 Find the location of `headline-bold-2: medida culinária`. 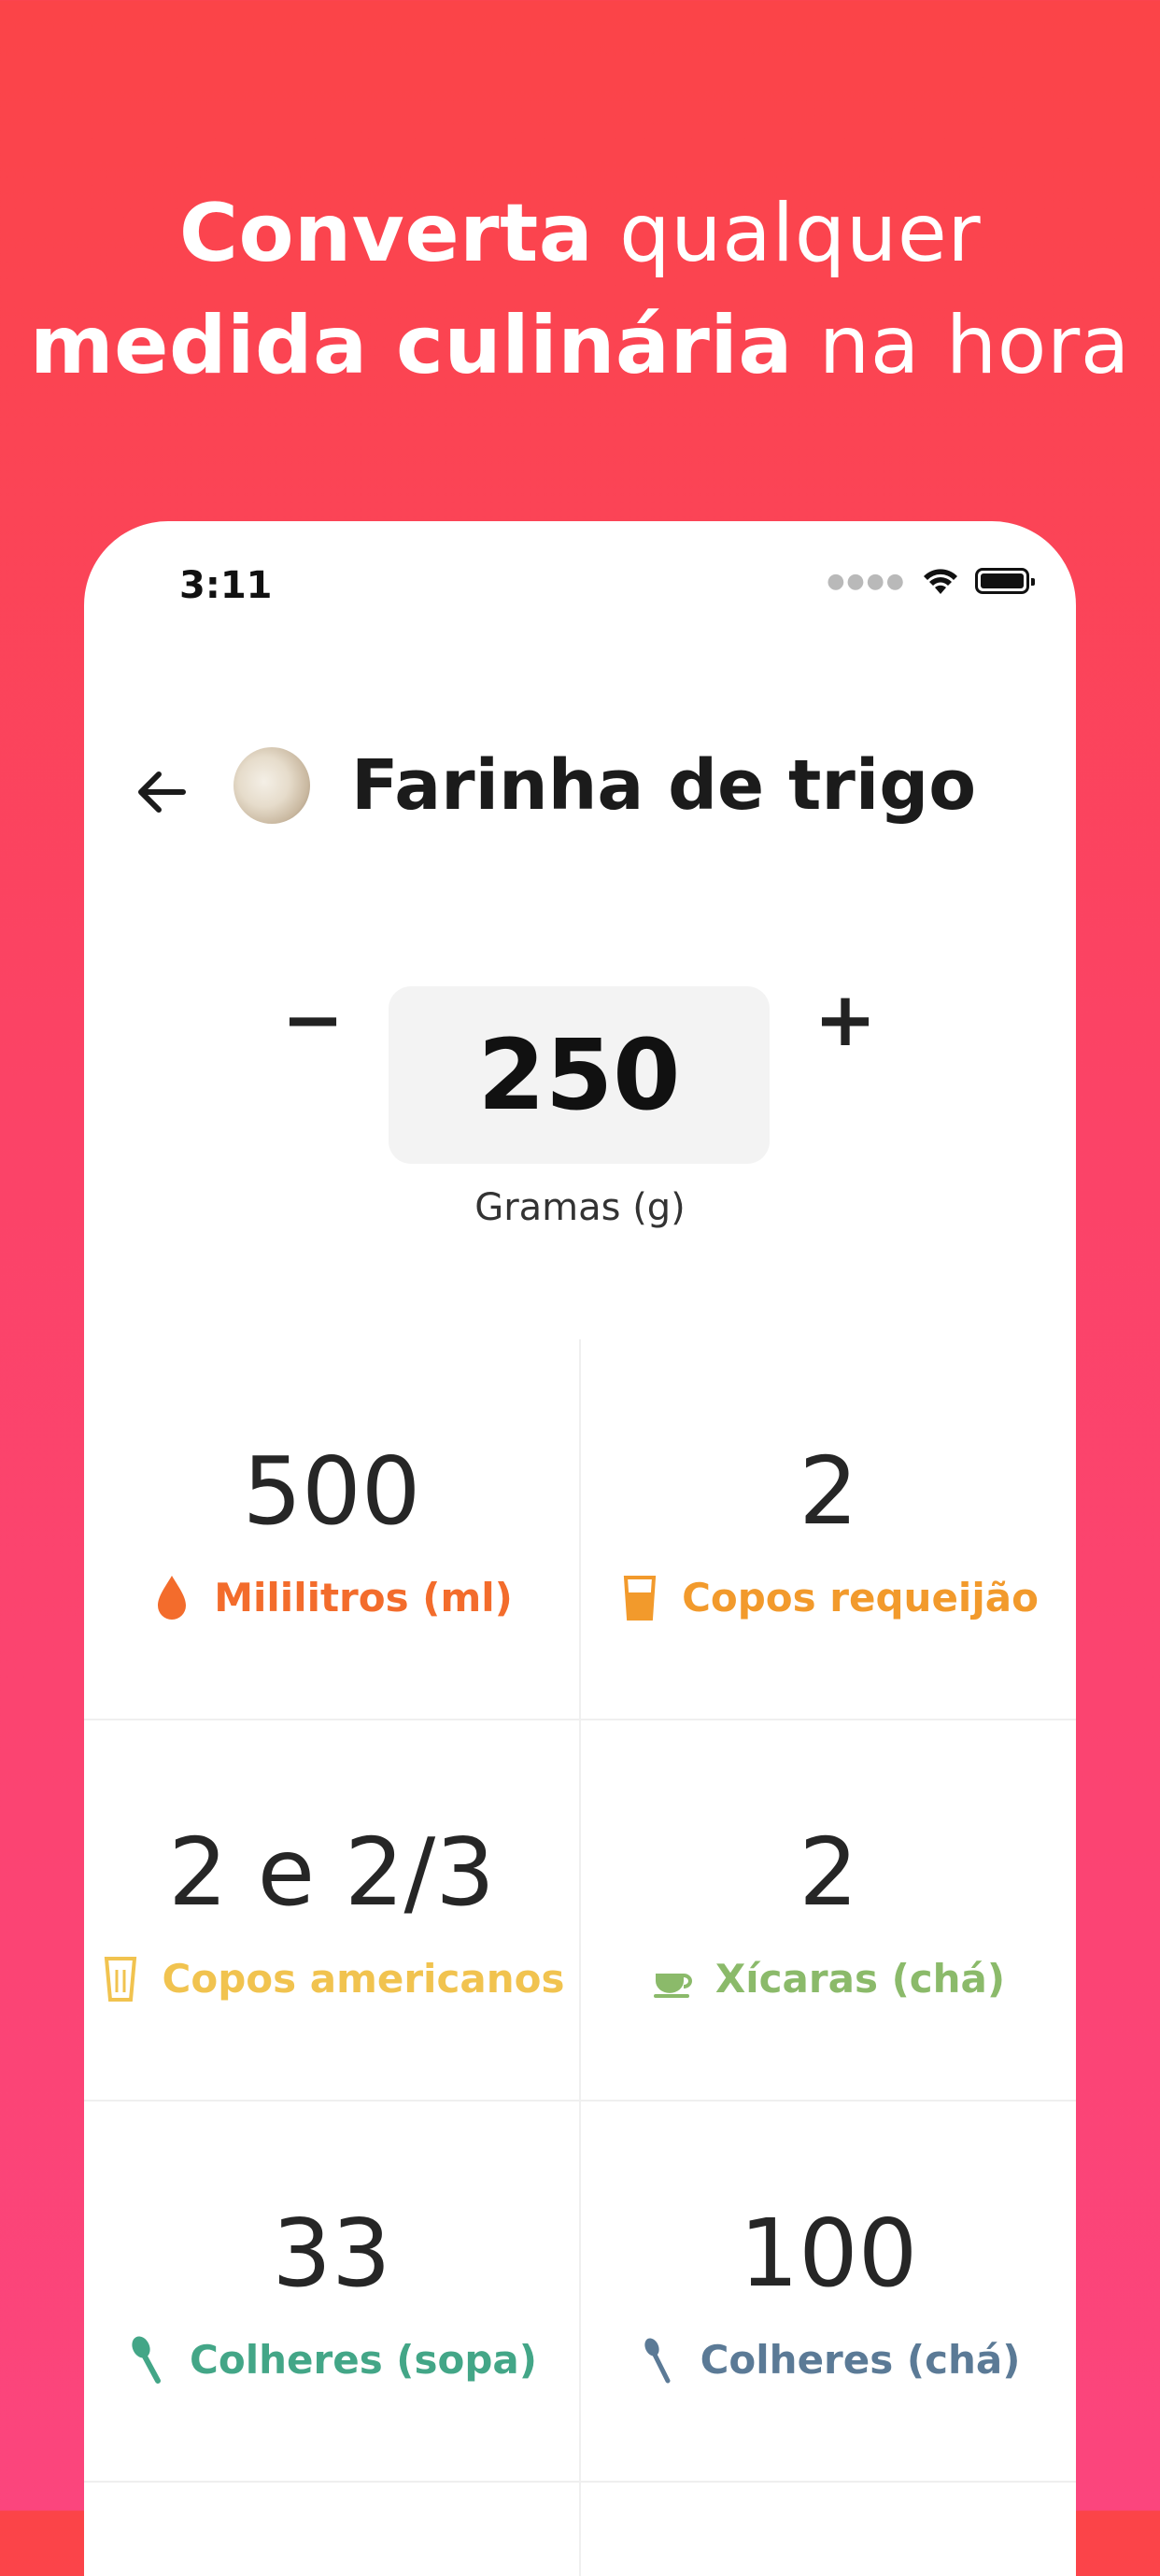

headline-bold-2: medida culinária is located at coordinates (412, 345).